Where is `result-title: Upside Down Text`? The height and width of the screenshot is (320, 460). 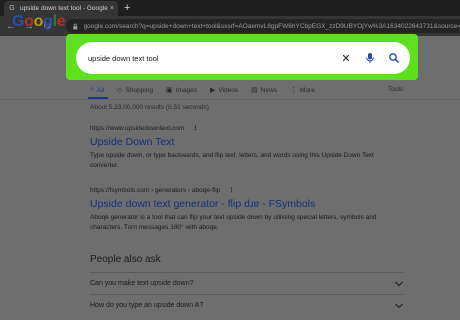
result-title: Upside Down Text is located at coordinates (132, 142).